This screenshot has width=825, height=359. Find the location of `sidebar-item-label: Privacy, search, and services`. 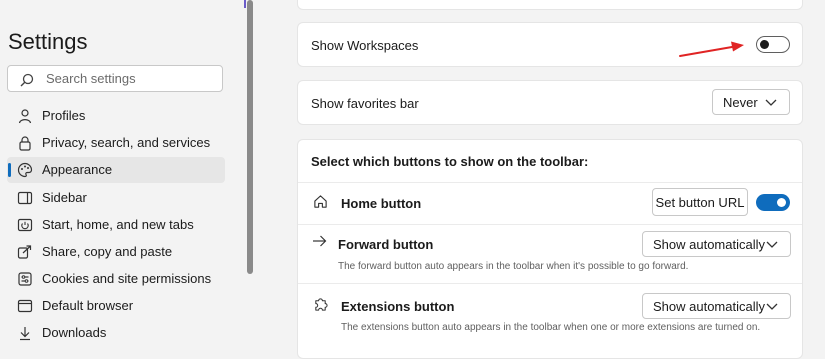

sidebar-item-label: Privacy, search, and services is located at coordinates (126, 142).